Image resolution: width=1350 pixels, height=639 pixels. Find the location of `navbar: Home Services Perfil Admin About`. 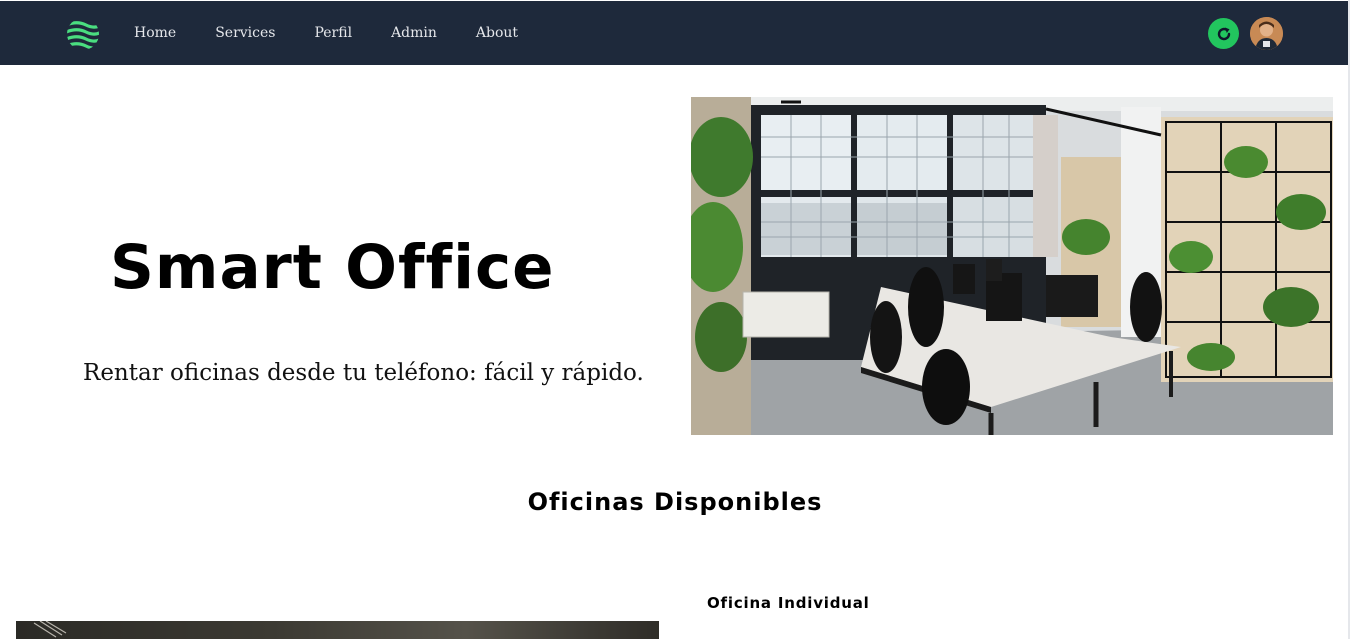

navbar: Home Services Perfil Admin About is located at coordinates (674, 33).